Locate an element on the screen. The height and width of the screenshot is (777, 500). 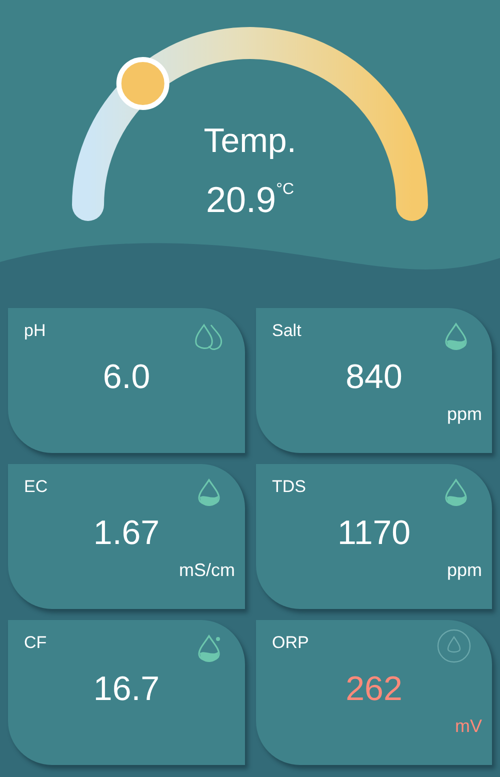
droplets-icon is located at coordinates (209, 337).